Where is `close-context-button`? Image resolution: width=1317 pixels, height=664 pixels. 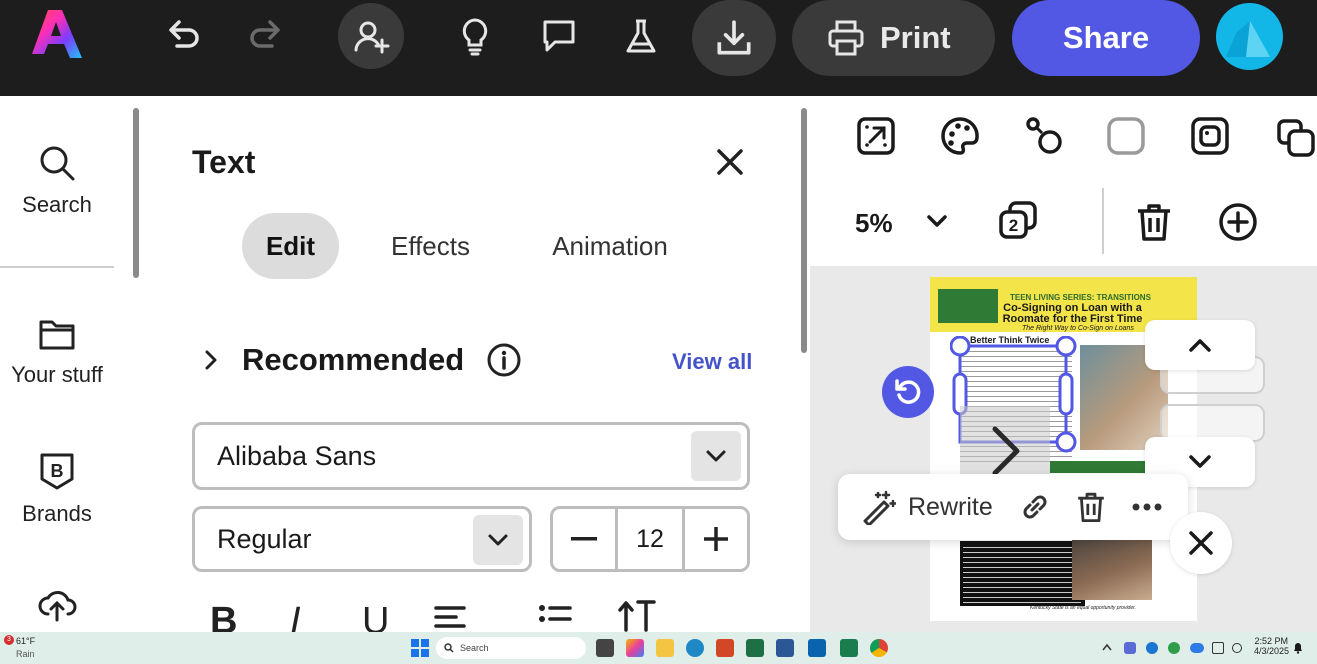
close-context-button is located at coordinates (1201, 543).